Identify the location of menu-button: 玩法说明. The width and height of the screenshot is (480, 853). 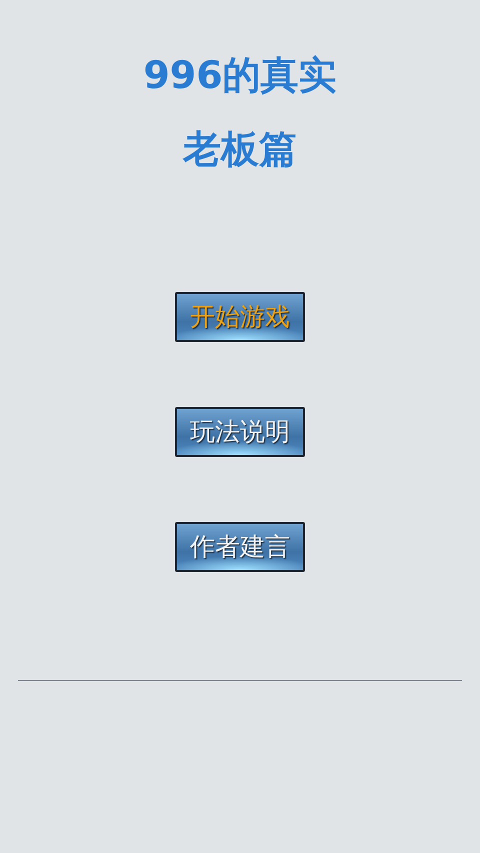
(240, 432).